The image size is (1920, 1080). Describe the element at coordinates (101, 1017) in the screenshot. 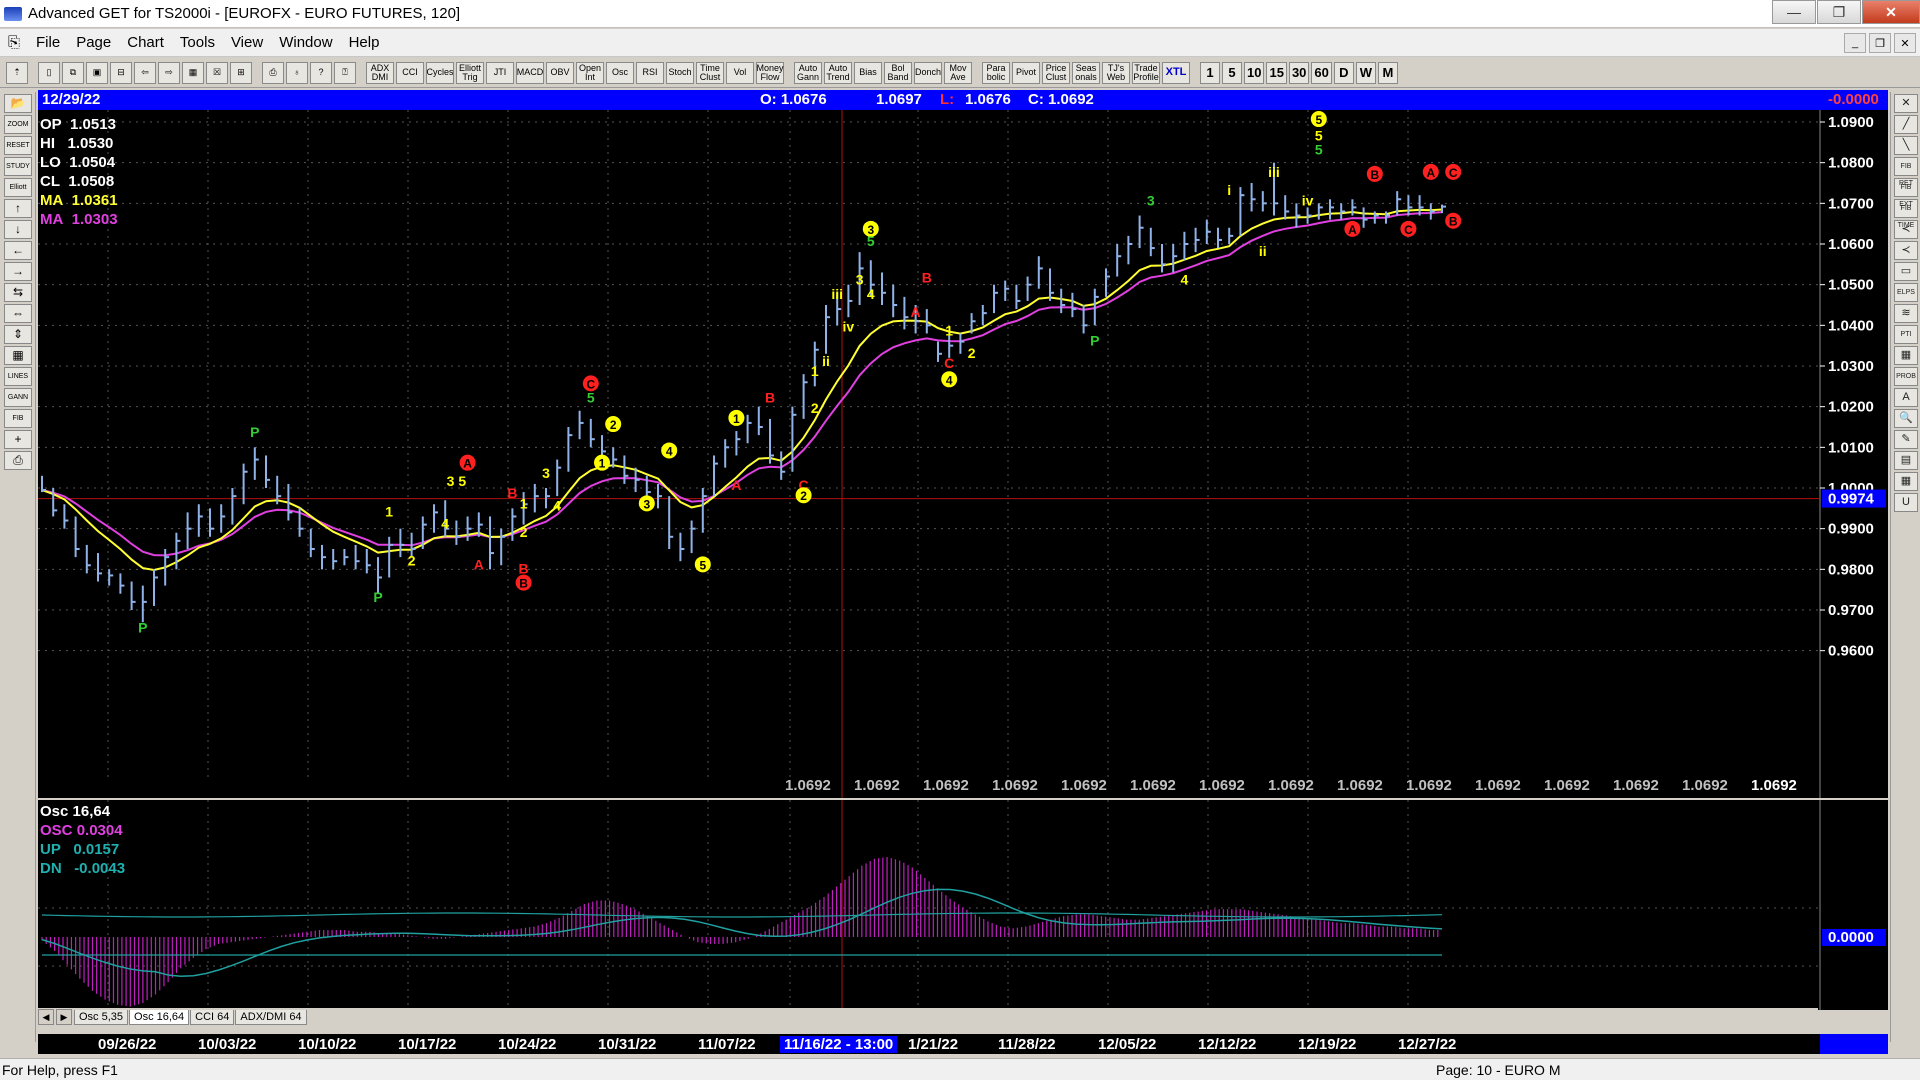

I see `tab-osc-5-35: Osc 5,35` at that location.